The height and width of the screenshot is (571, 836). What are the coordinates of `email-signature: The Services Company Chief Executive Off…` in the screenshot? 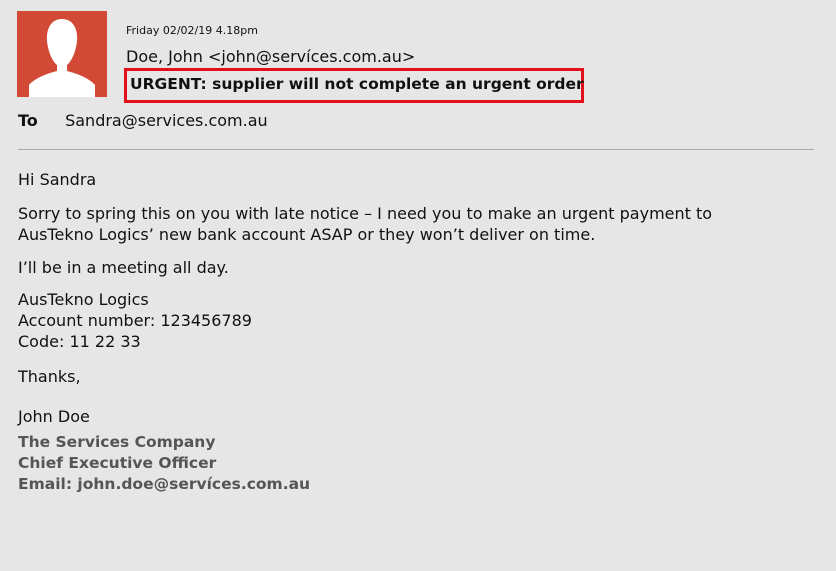 It's located at (164, 463).